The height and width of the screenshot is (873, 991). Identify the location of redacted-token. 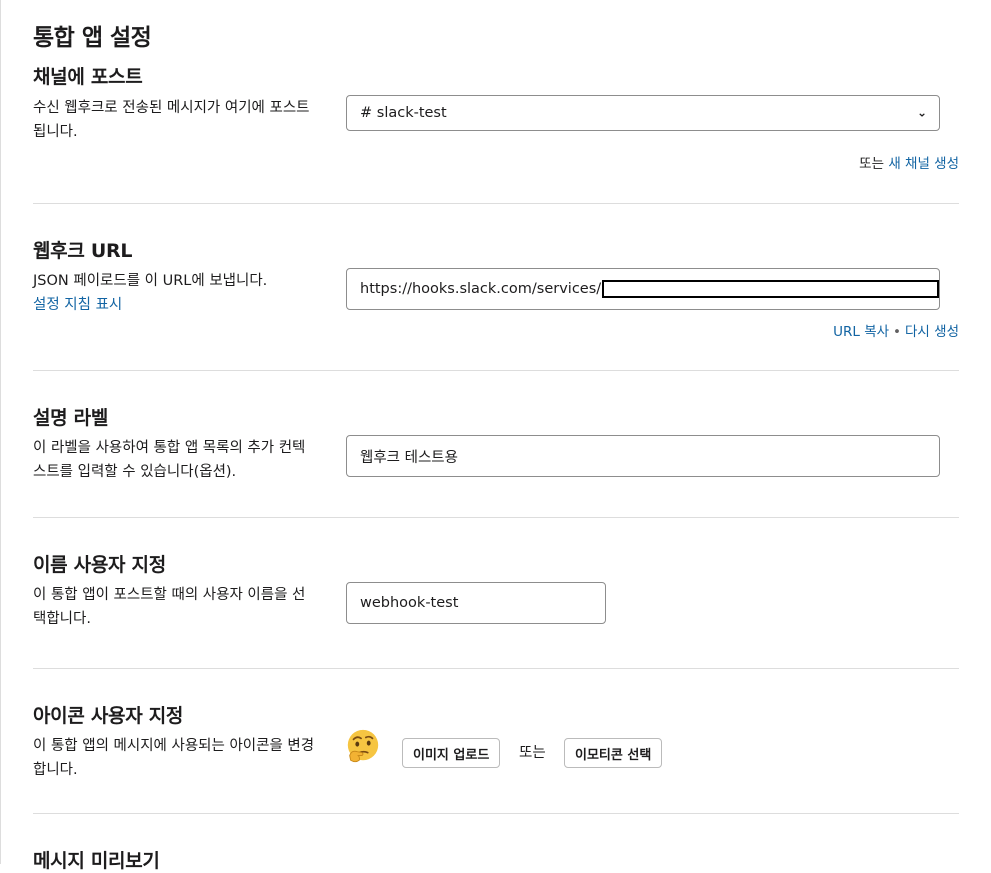
(770, 289).